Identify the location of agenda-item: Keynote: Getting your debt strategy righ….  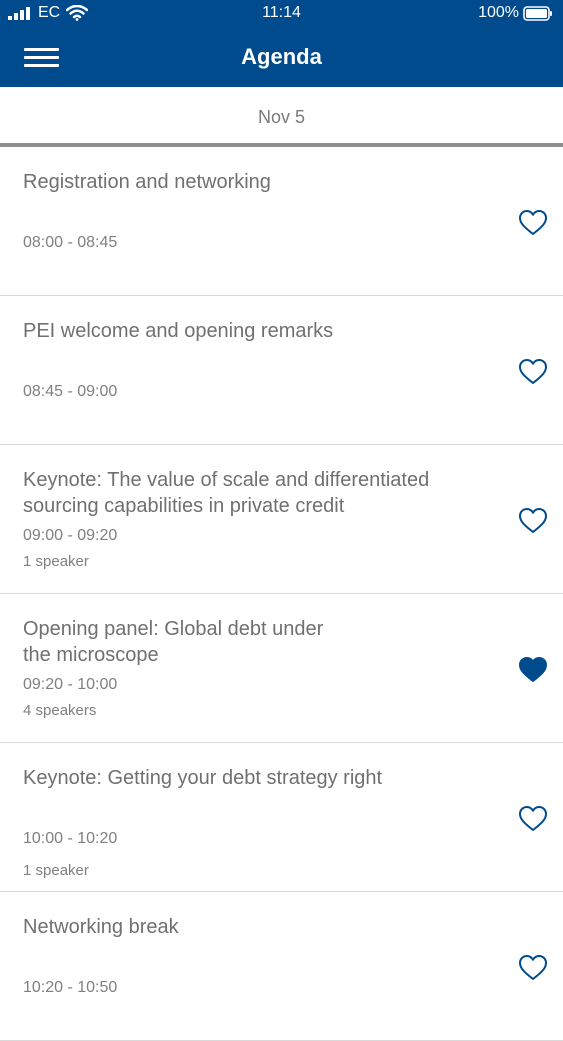
(281, 817).